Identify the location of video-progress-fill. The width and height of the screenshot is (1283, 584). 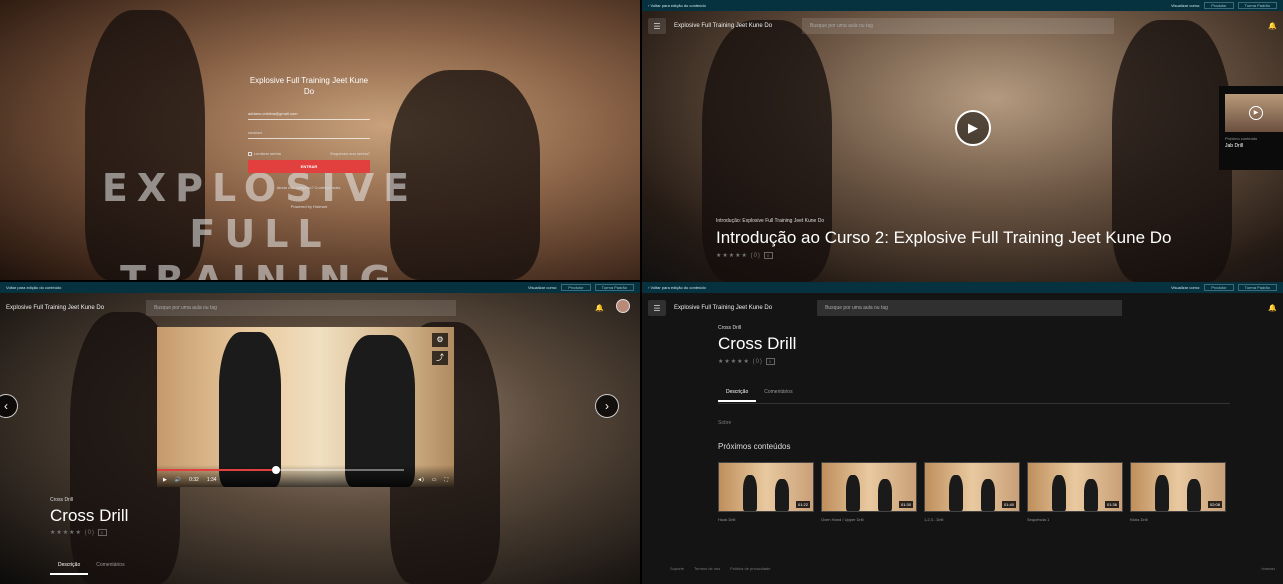
(216, 470).